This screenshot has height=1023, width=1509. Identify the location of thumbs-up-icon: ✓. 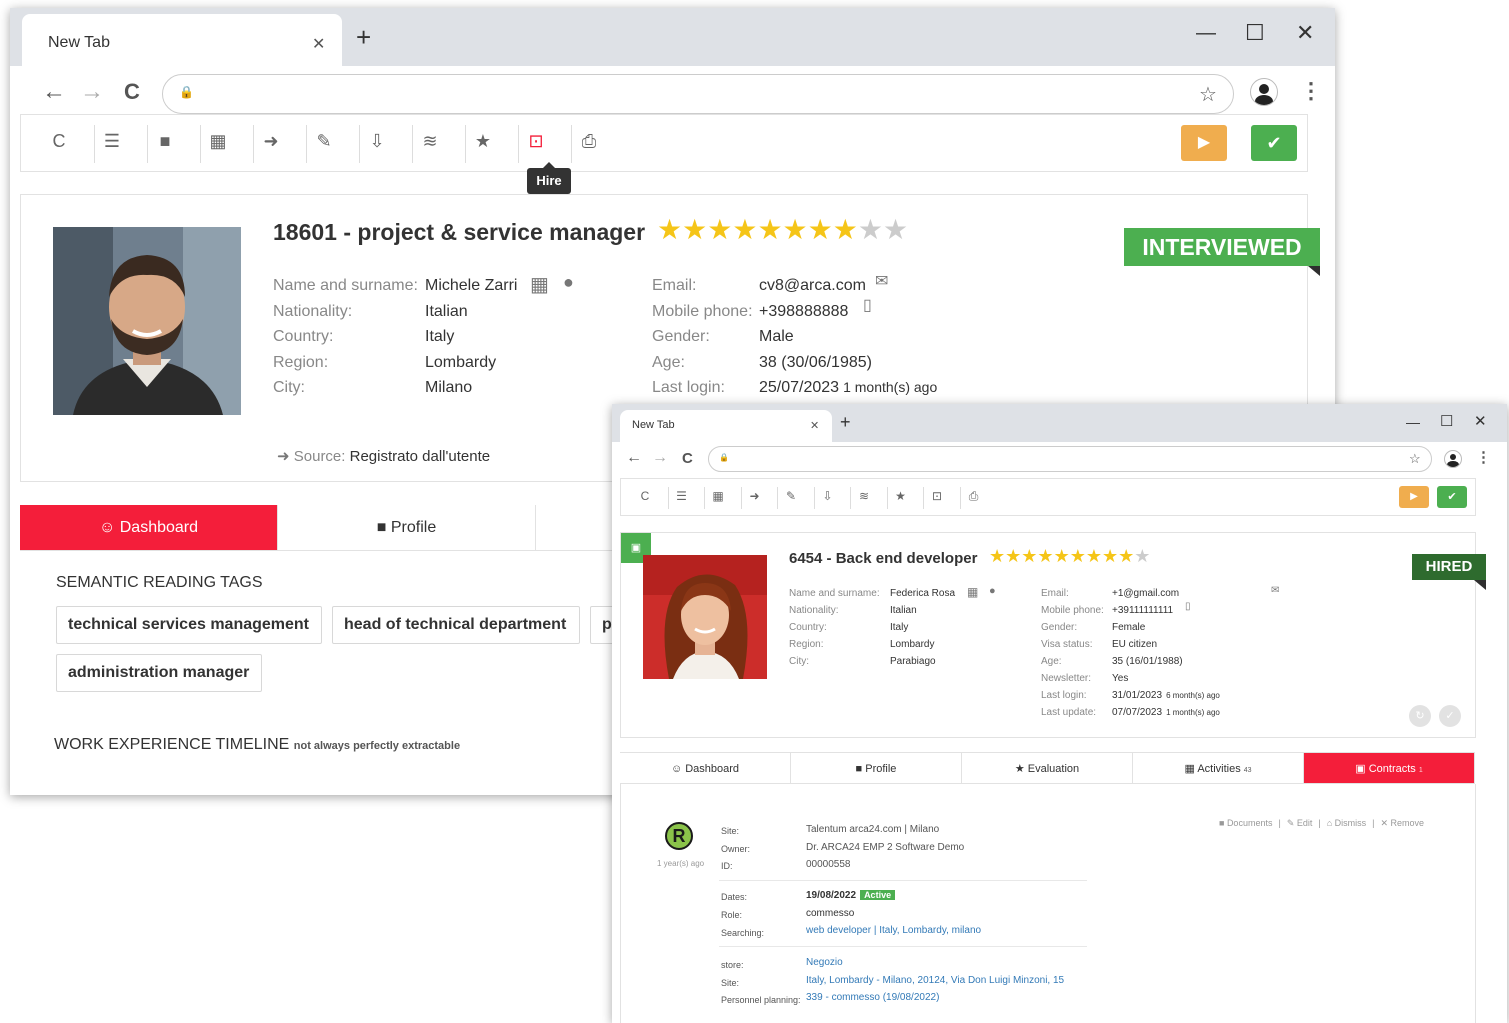
(1450, 716).